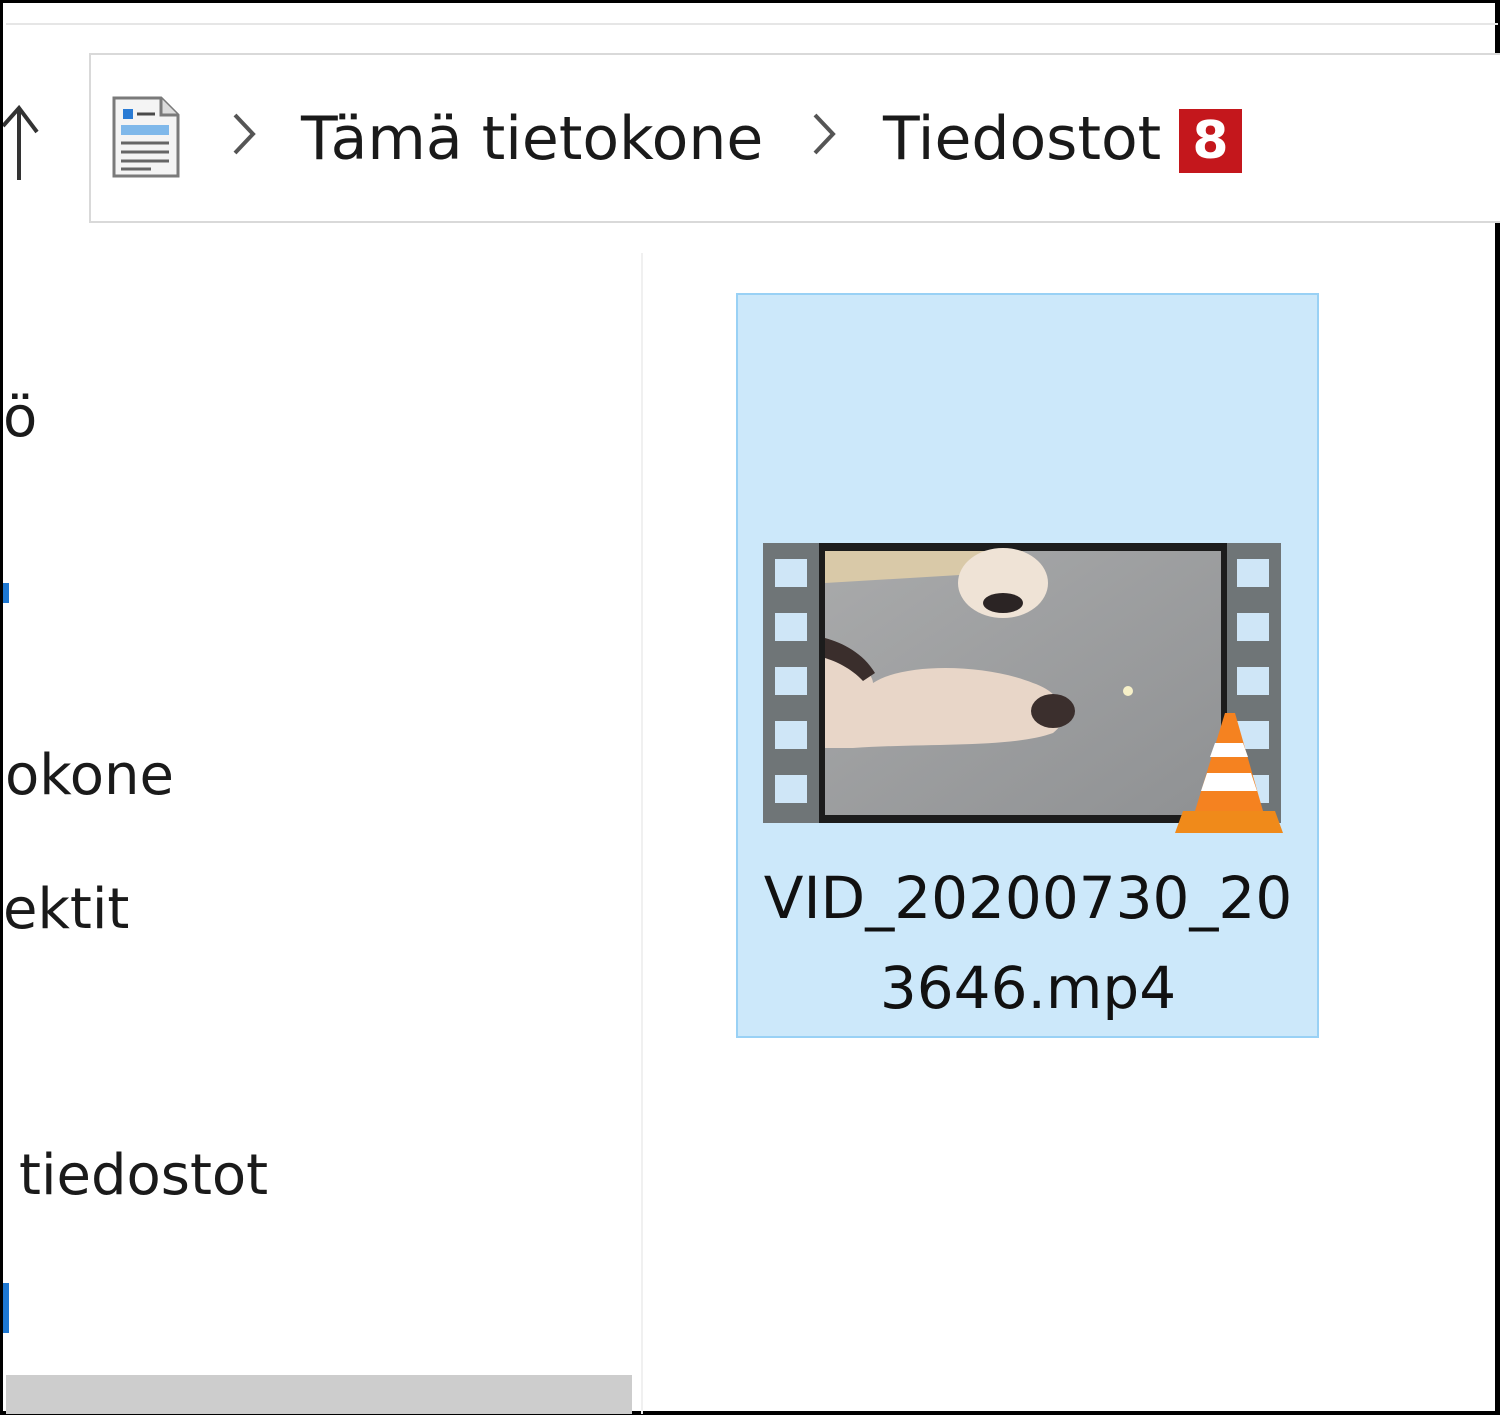 The image size is (1500, 1415). I want to click on horizontal-scrollbar, so click(319, 1394).